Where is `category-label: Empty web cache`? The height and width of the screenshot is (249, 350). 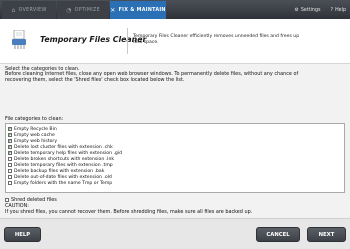 category-label: Empty web cache is located at coordinates (34, 135).